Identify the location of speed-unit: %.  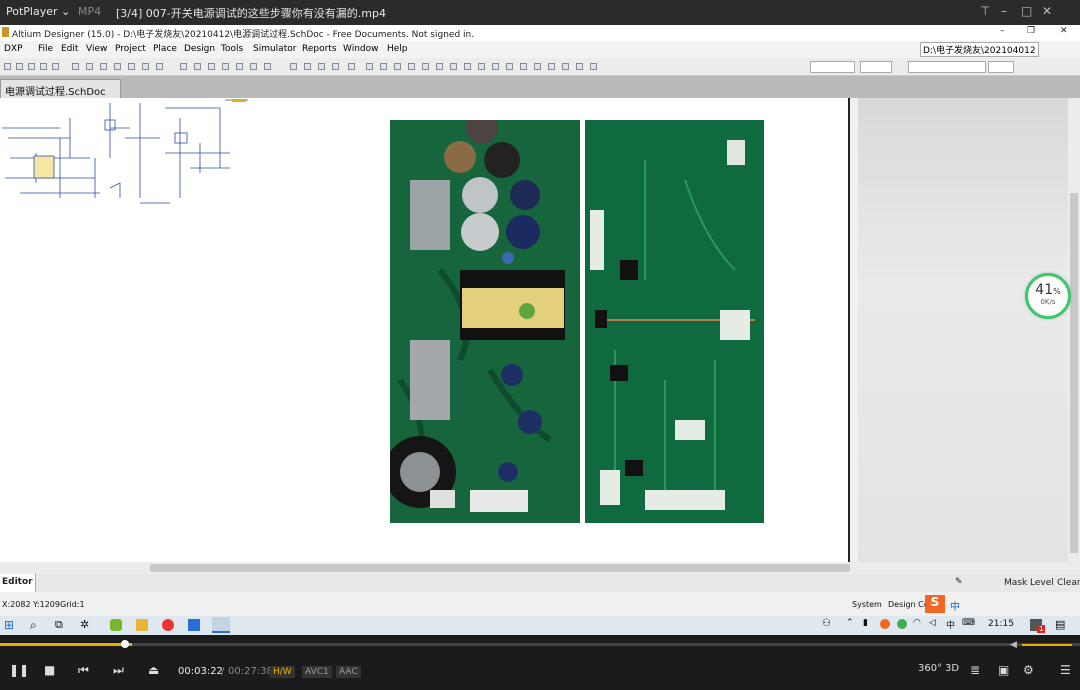
(1057, 291).